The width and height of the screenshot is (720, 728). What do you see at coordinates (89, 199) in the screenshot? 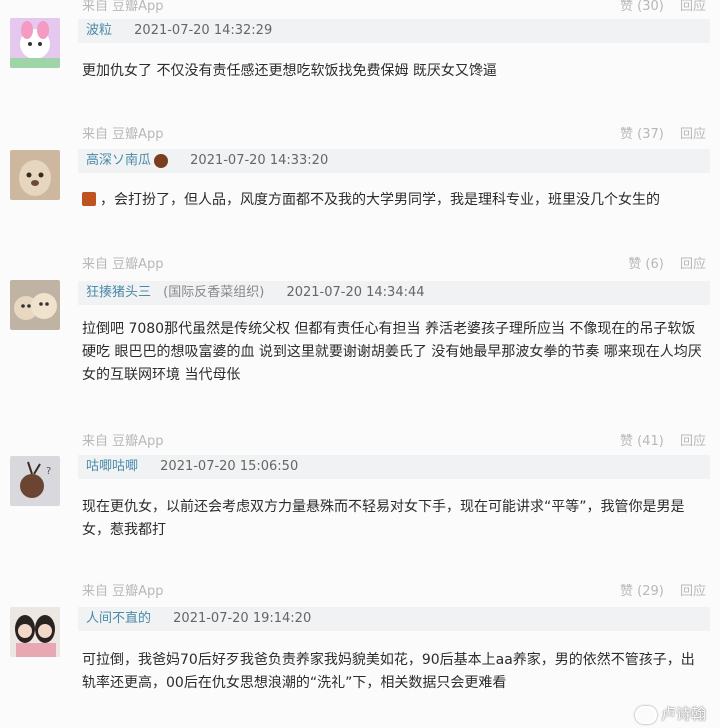
I see `emoji-icon` at bounding box center [89, 199].